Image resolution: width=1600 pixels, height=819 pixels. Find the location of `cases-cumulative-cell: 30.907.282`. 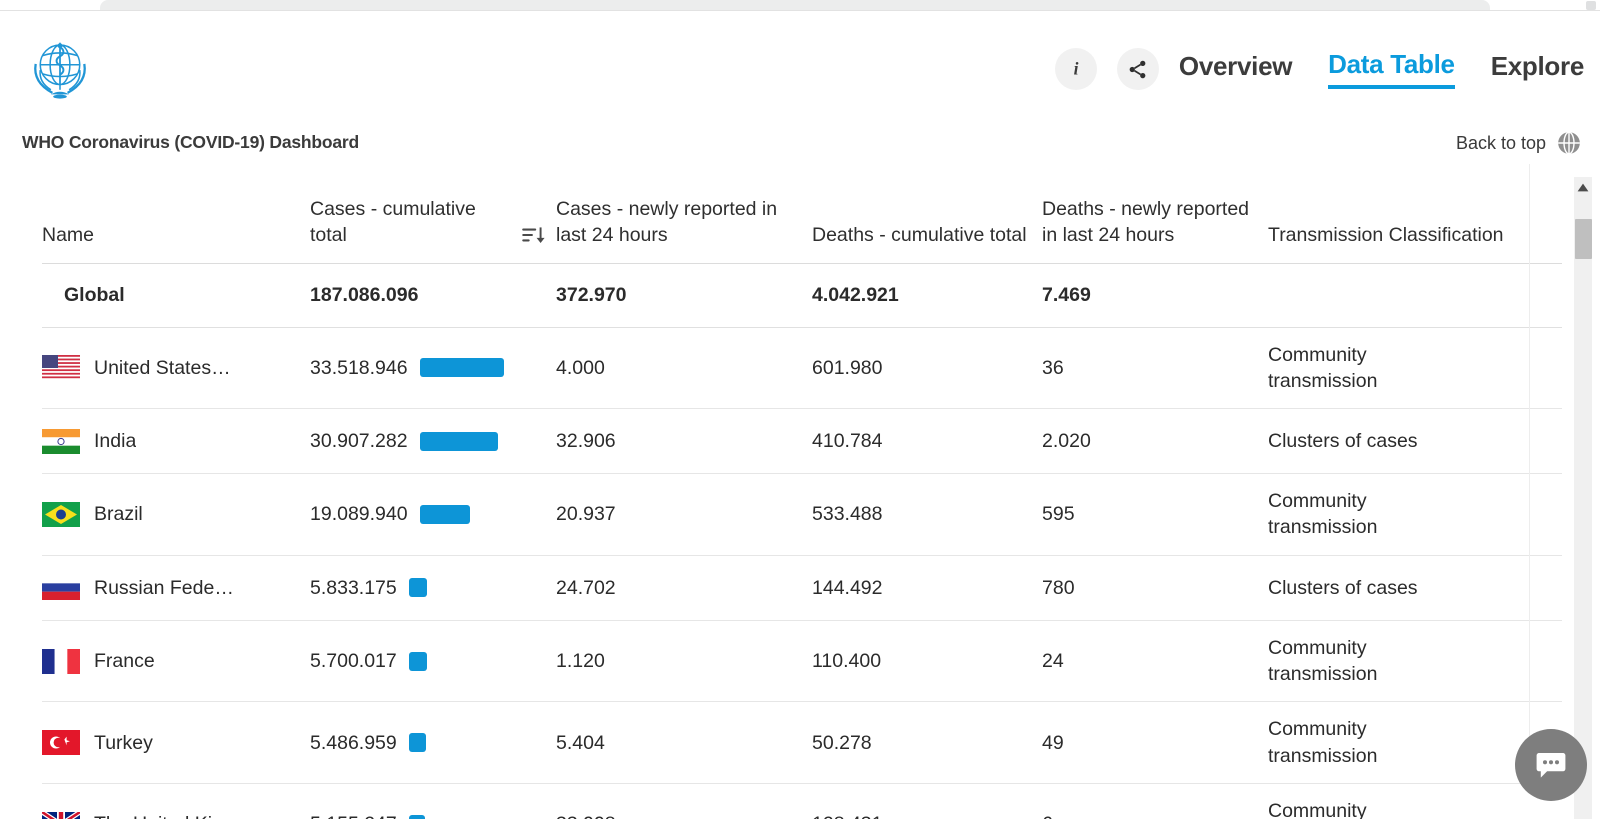

cases-cumulative-cell: 30.907.282 is located at coordinates (433, 441).